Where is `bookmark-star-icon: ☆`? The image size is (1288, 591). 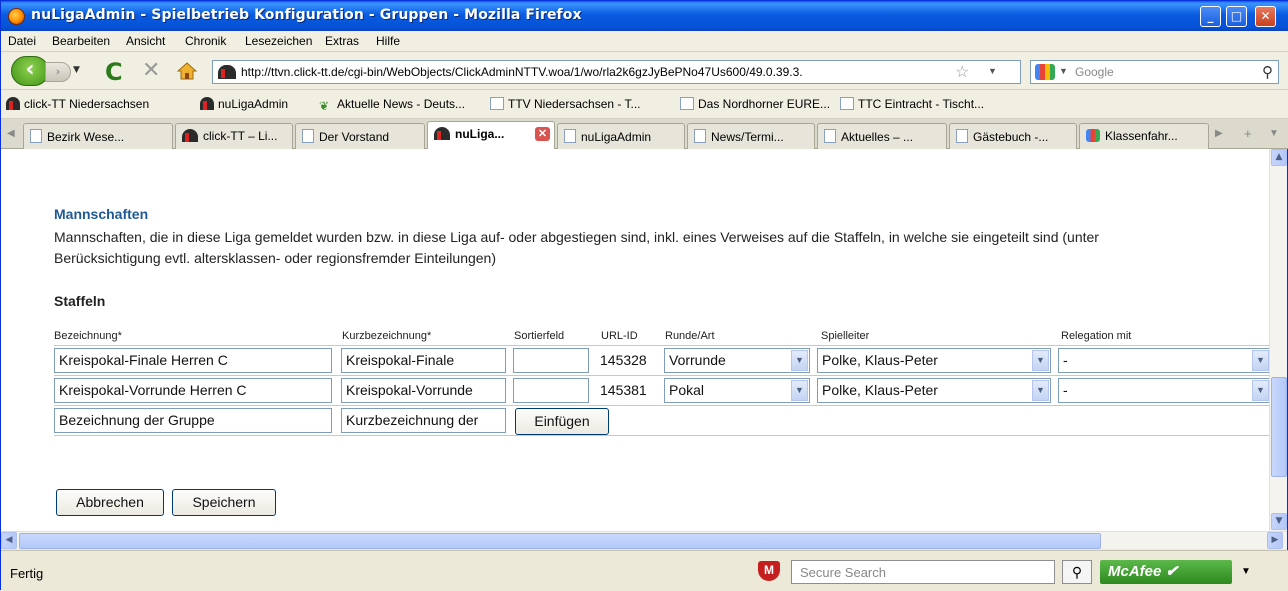
bookmark-star-icon: ☆ is located at coordinates (962, 72).